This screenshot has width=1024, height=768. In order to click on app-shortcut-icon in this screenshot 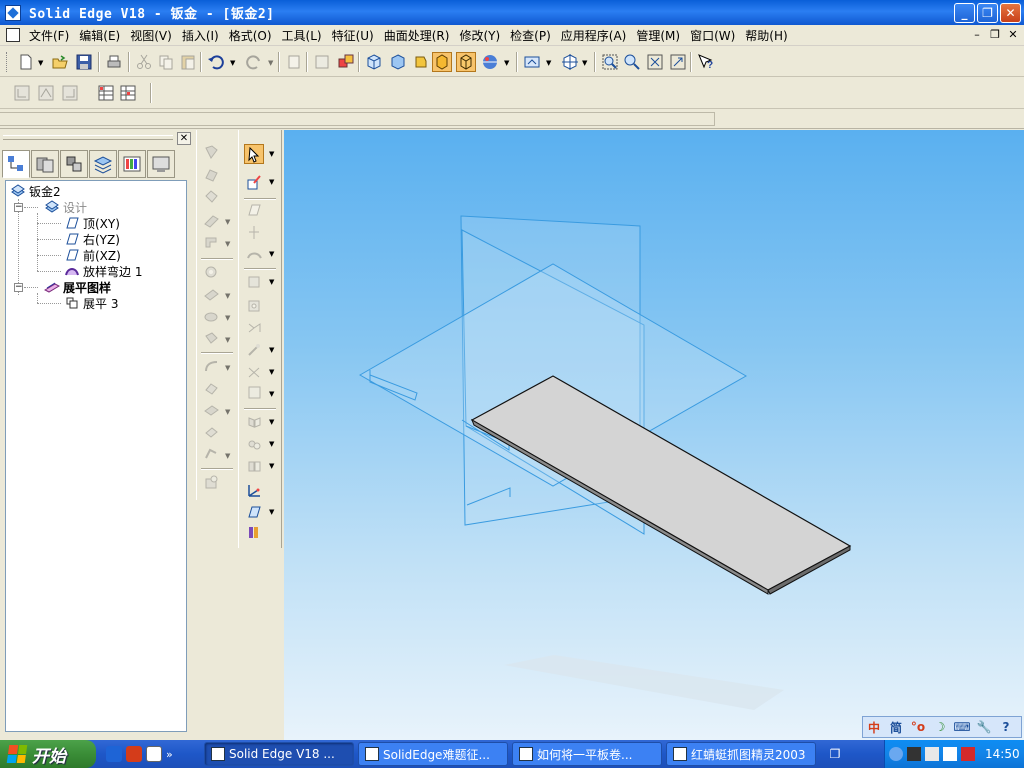, I will do `click(154, 754)`.